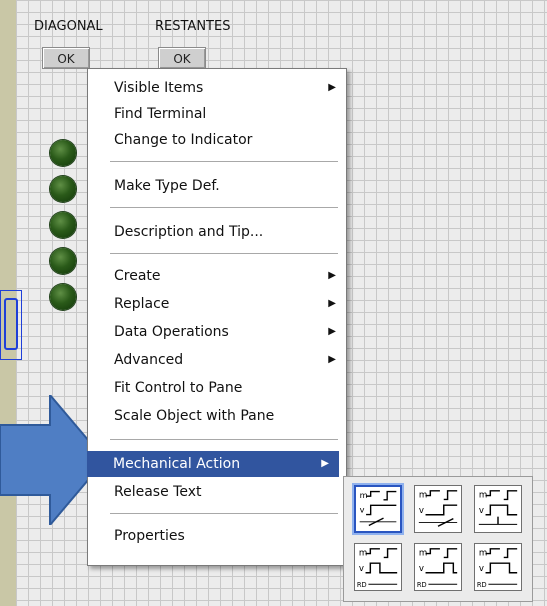 This screenshot has height=606, width=547. I want to click on menu-item-create: Create ▶, so click(217, 276).